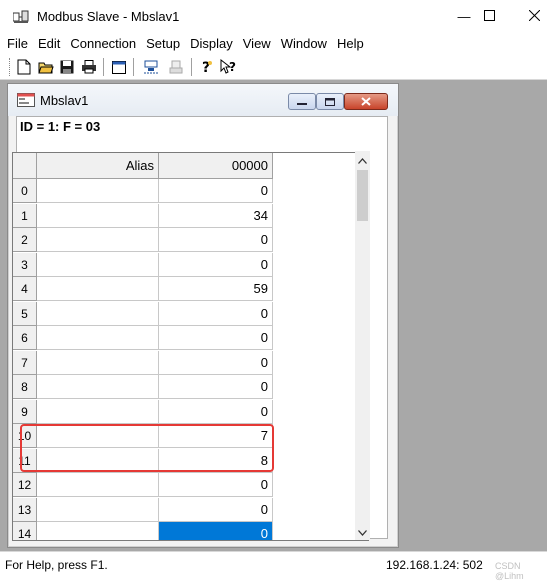 The width and height of the screenshot is (547, 582). I want to click on register-column-header: 00000, so click(216, 166).